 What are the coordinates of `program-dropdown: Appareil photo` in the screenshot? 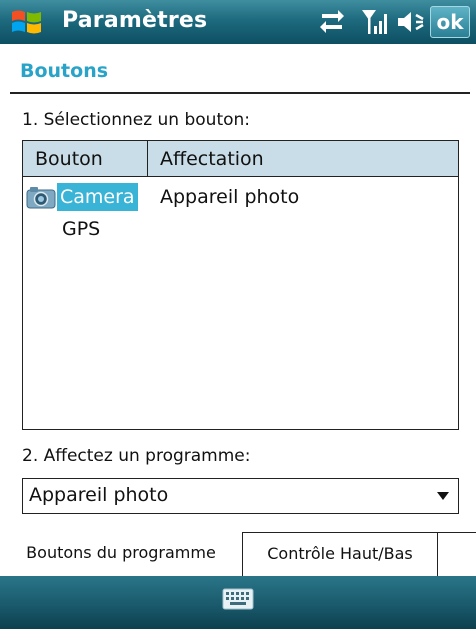 It's located at (240, 496).